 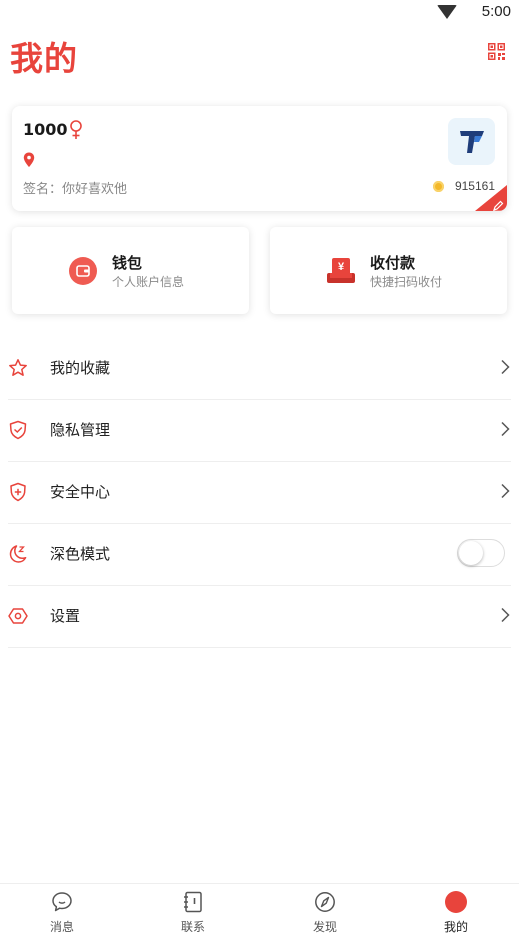 I want to click on user-icon, so click(x=471, y=903).